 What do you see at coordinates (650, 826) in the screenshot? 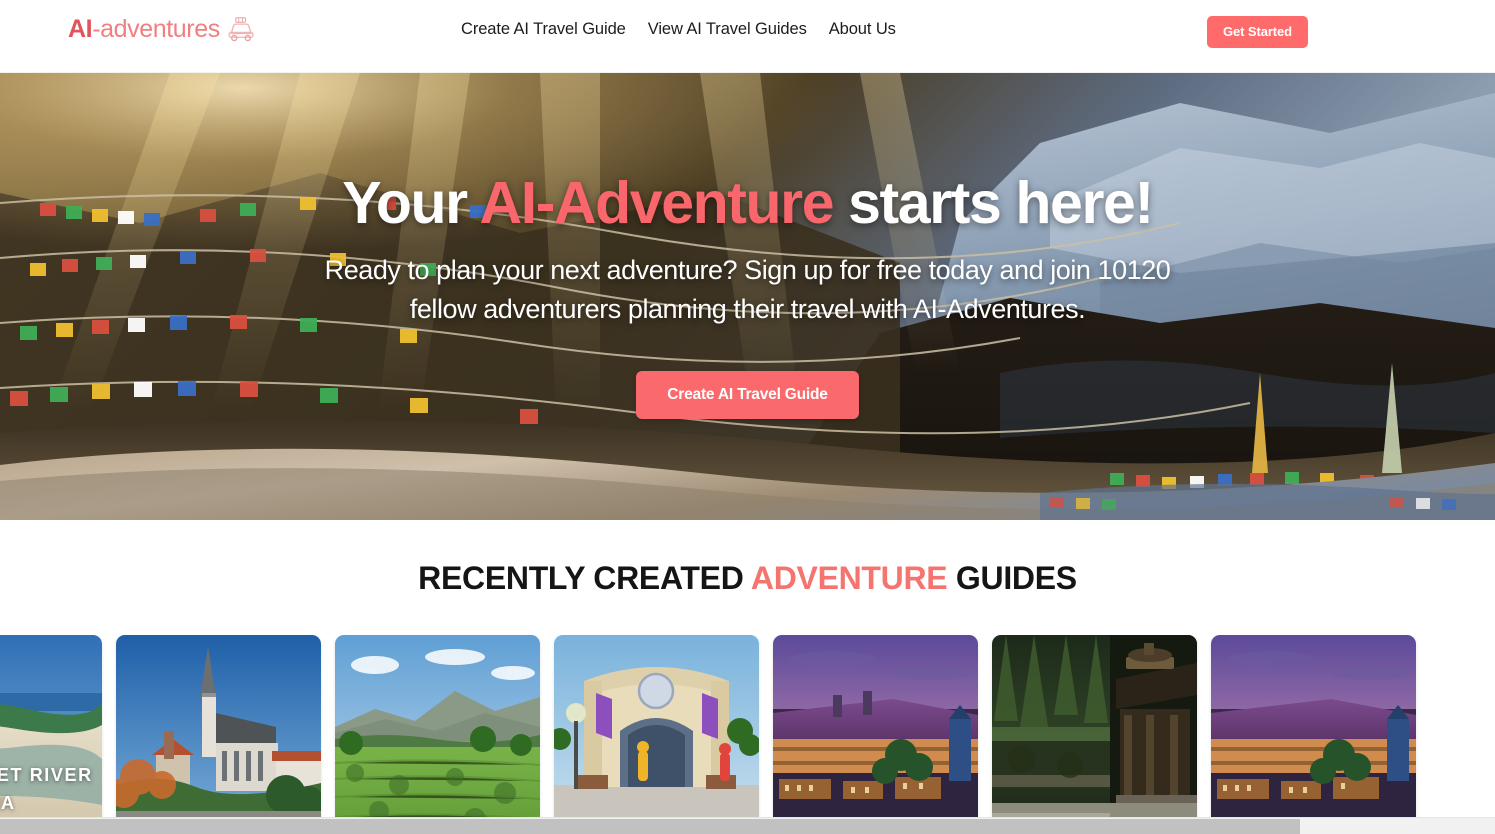
I see `horizontal-scrollbar-thumb` at bounding box center [650, 826].